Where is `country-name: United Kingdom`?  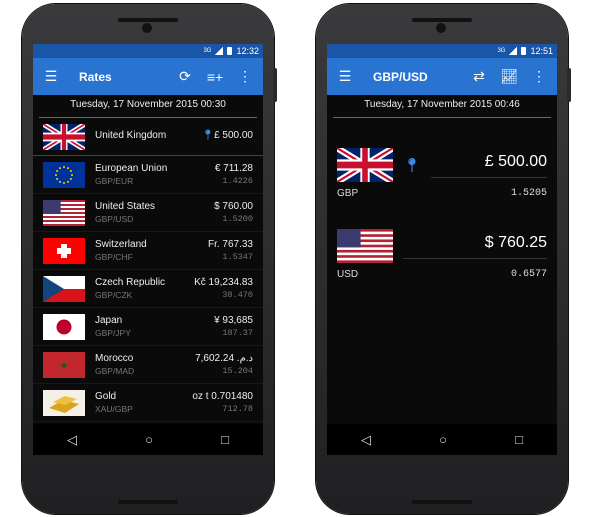 country-name: United Kingdom is located at coordinates (131, 135).